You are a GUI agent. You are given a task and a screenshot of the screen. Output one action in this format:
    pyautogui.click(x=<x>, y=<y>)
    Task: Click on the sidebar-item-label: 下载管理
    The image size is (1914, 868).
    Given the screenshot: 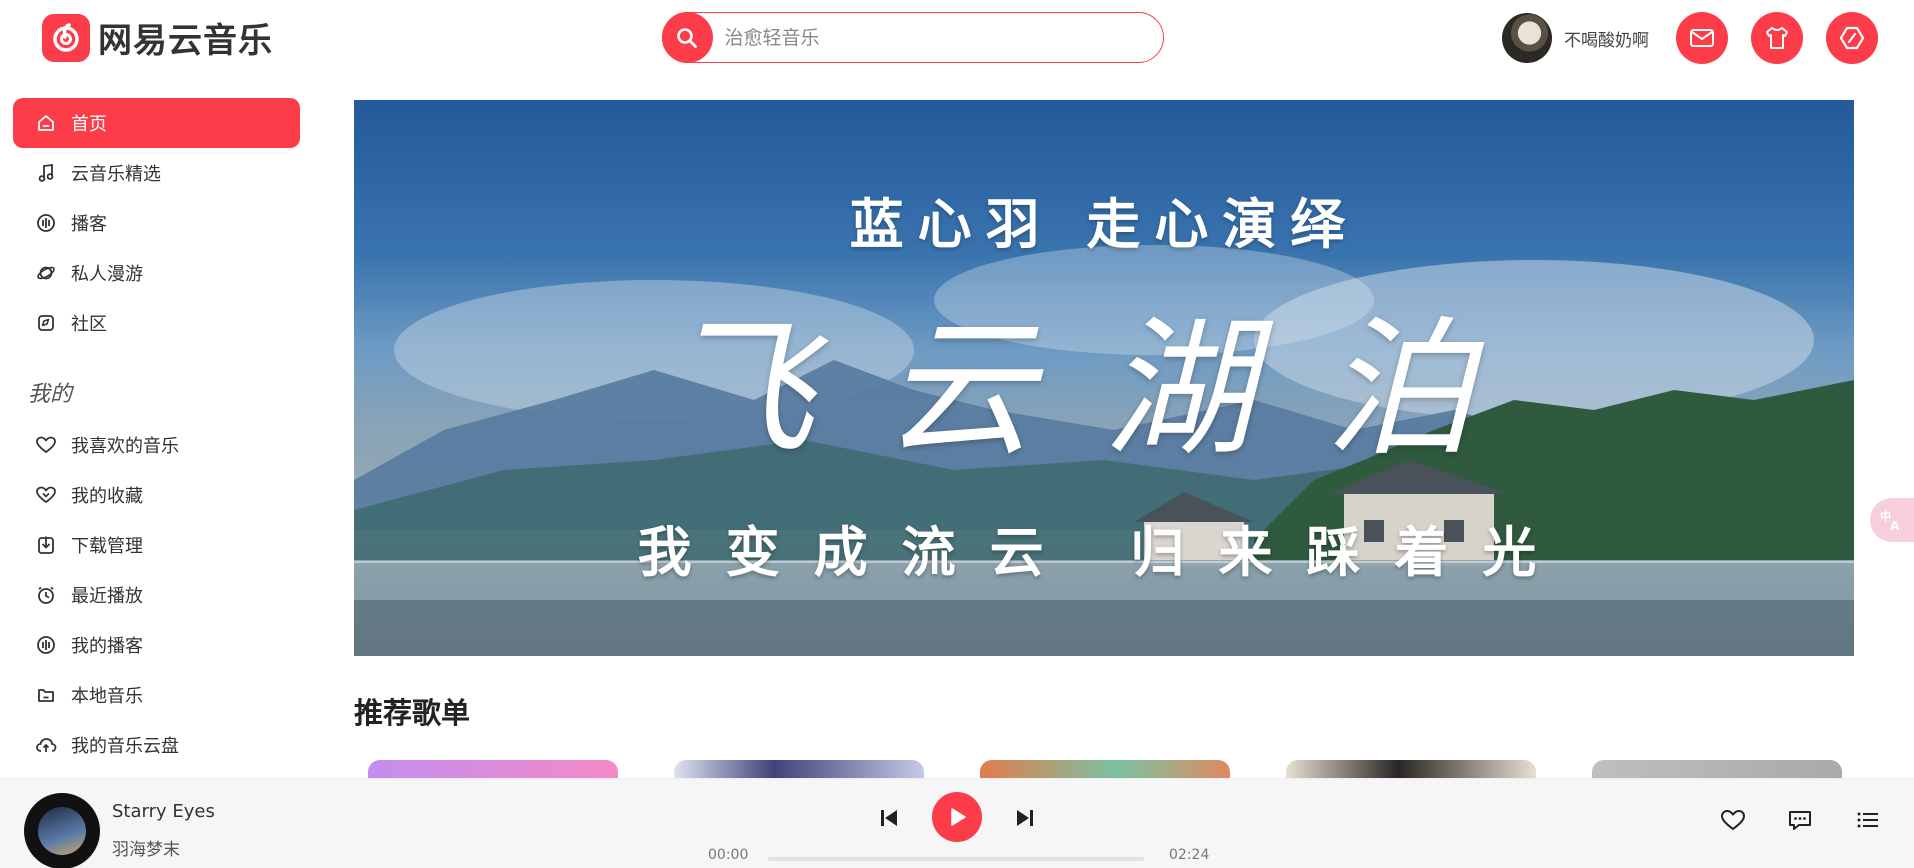 What is the action you would take?
    pyautogui.click(x=107, y=546)
    